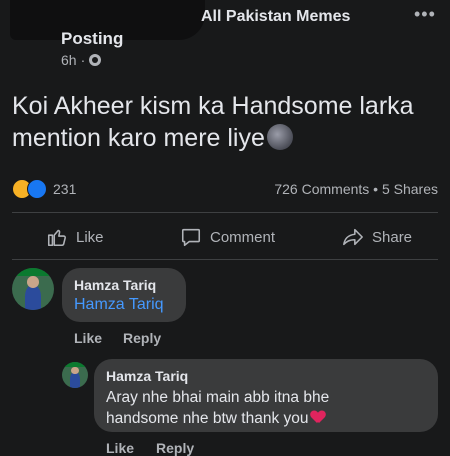  Describe the element at coordinates (88, 338) in the screenshot. I see `comment-like-button: Like` at that location.